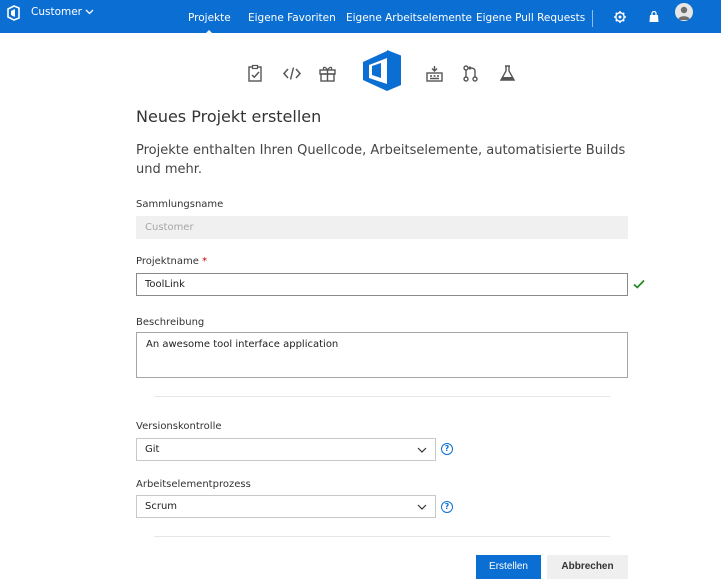  I want to click on code-icon, so click(292, 73).